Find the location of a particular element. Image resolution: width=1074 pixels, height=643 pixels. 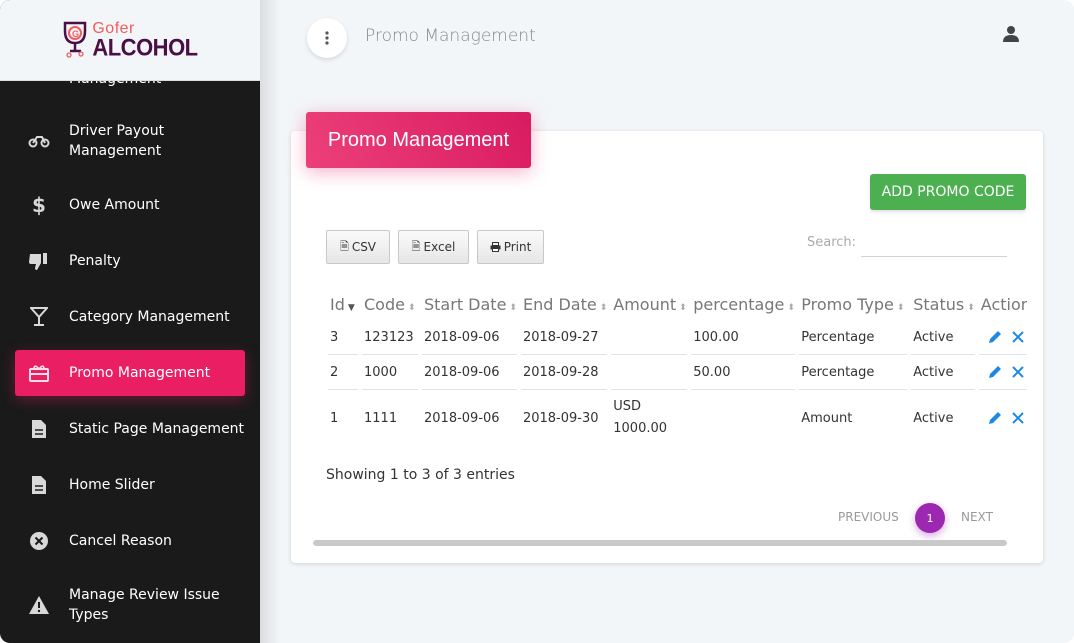

sort-desc-icon: ▼ is located at coordinates (351, 307).